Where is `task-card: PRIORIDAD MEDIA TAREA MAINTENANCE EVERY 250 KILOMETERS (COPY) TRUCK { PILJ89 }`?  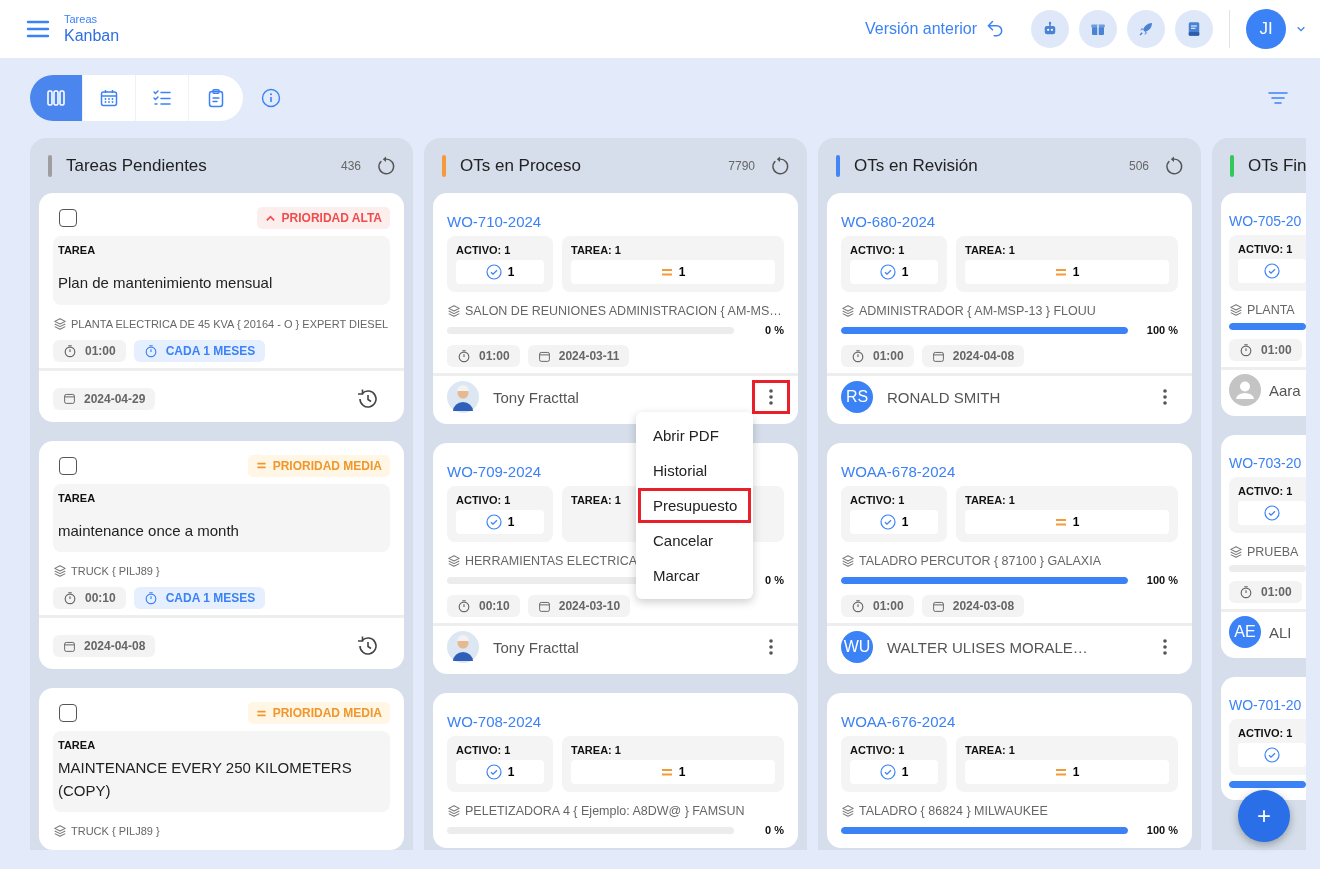 task-card: PRIORIDAD MEDIA TAREA MAINTENANCE EVERY 250 KILOMETERS (COPY) TRUCK { PILJ89 } is located at coordinates (221, 769).